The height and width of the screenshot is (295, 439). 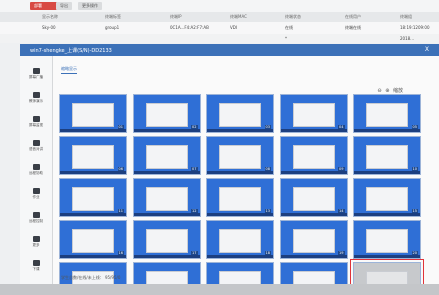 I want to click on cell-os: VDI, so click(x=233, y=27).